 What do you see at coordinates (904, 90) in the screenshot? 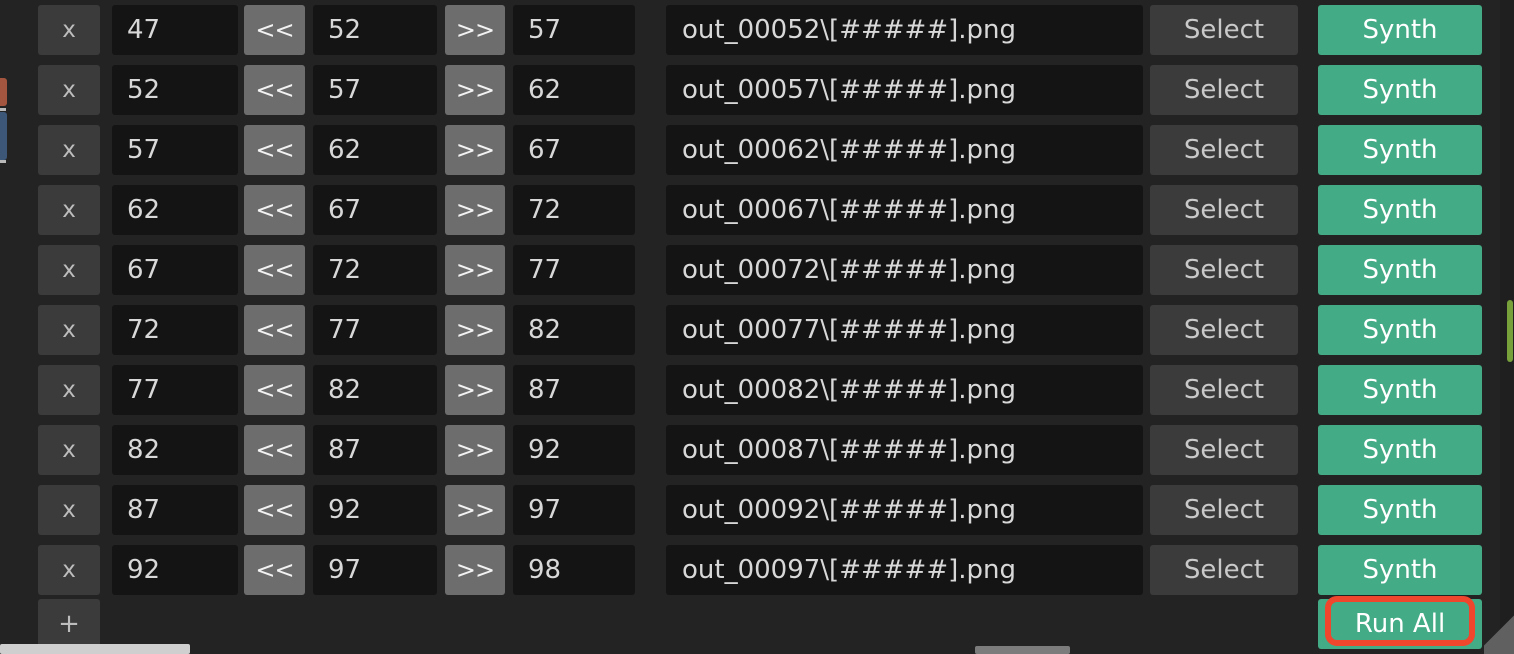
I see `output-filename-input: out_00057\[#####].png` at bounding box center [904, 90].